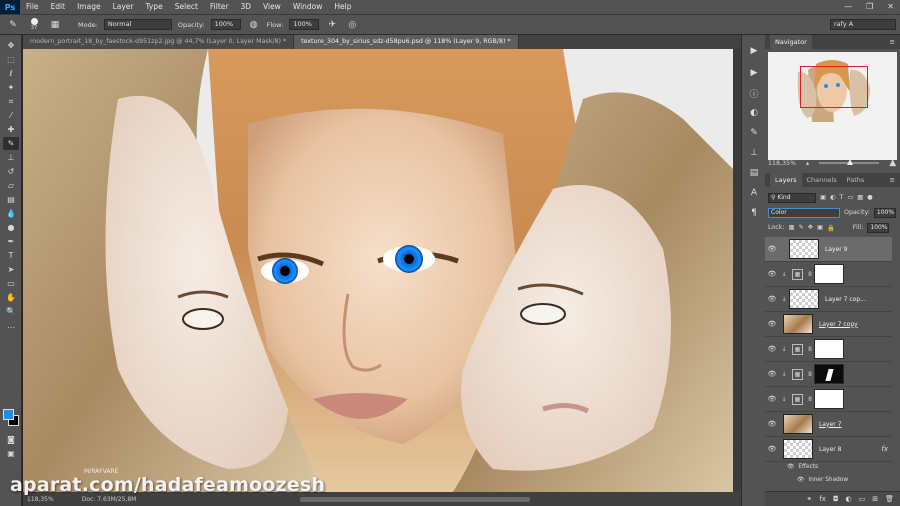  I want to click on more-tools-icon: ⋯, so click(11, 327).